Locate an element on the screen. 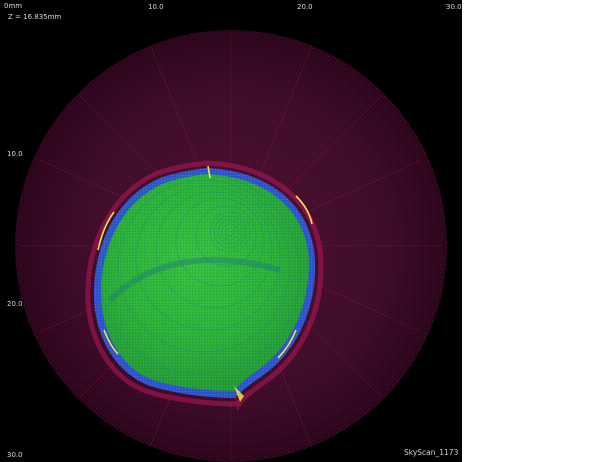 This screenshot has width=600, height=462. ruler-left-label-20: 20.0 is located at coordinates (15, 304).